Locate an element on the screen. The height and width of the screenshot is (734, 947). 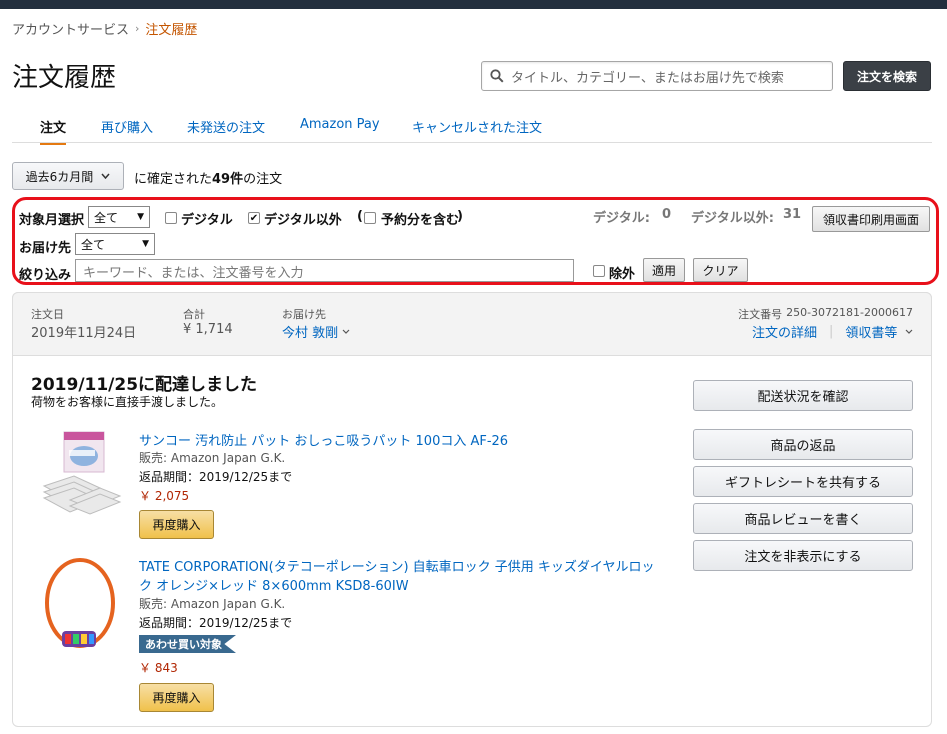
product-title-2-line2: ク オレンジ×レッド 8×600mm KSD8-60IW is located at coordinates (274, 584).